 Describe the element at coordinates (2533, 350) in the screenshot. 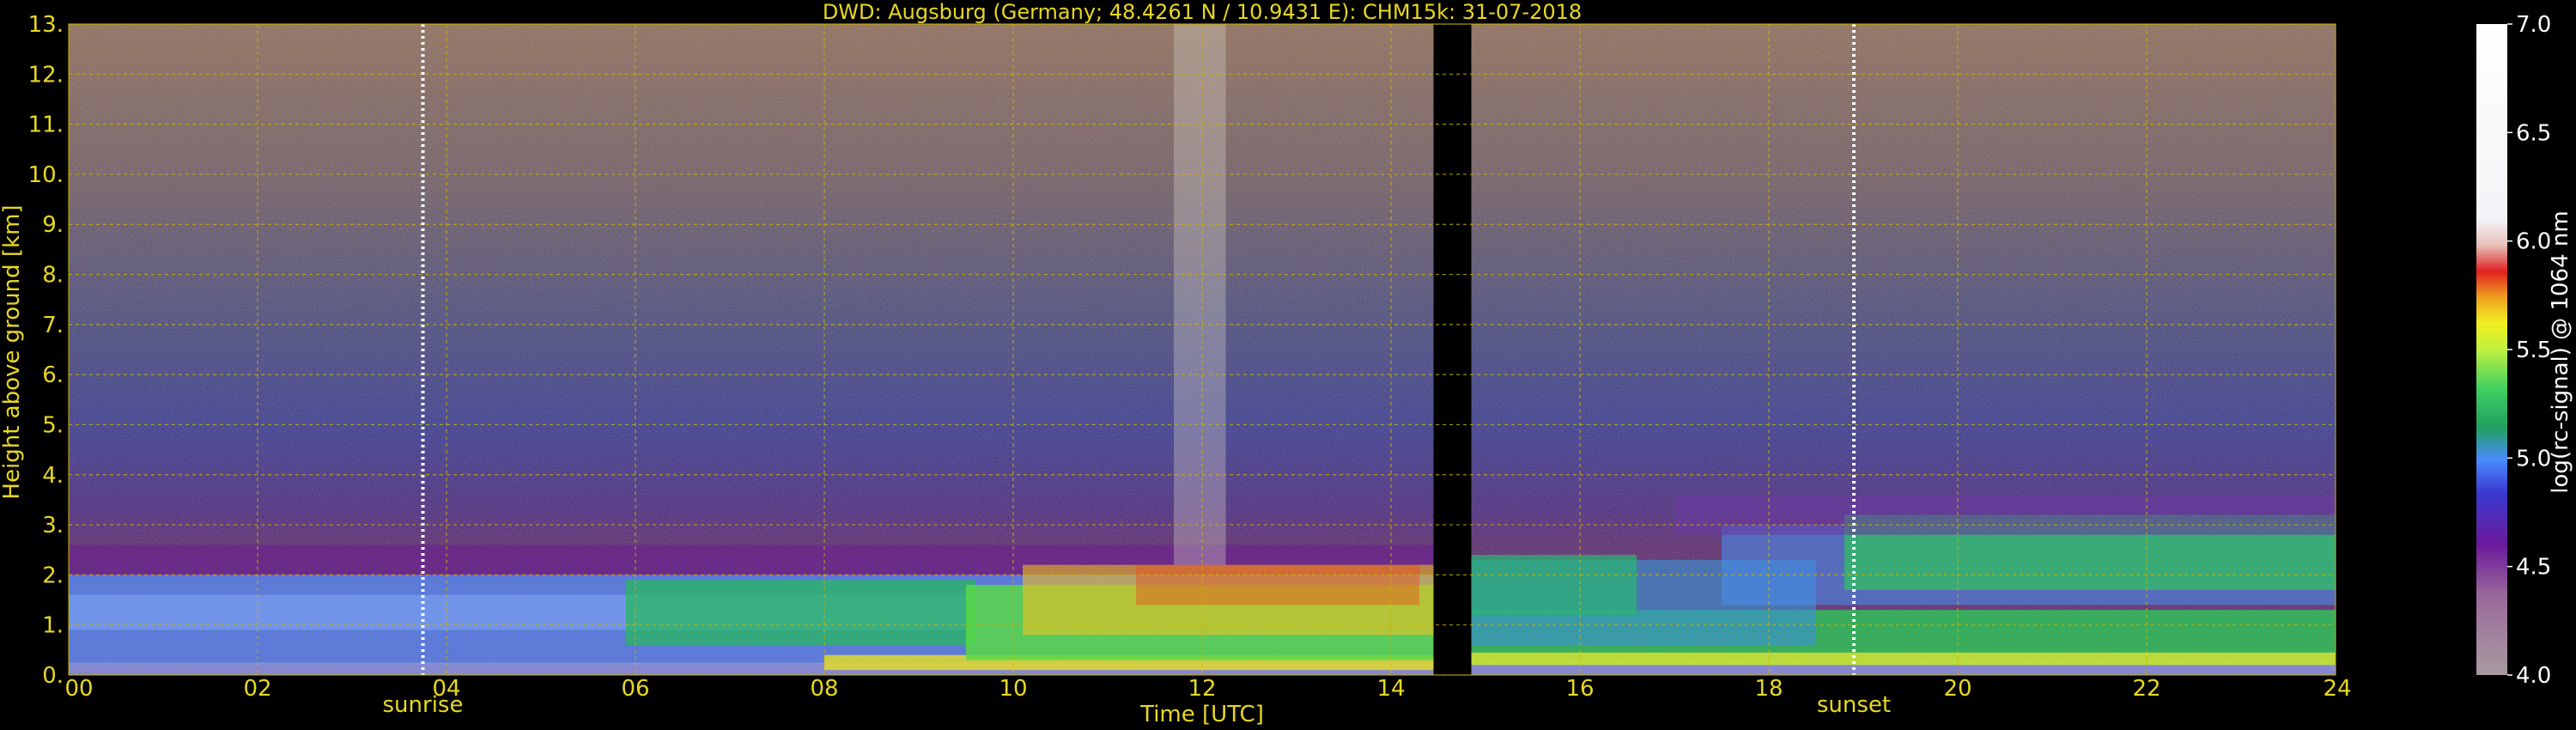

I see `colorbar-tick-label: 5.5` at that location.